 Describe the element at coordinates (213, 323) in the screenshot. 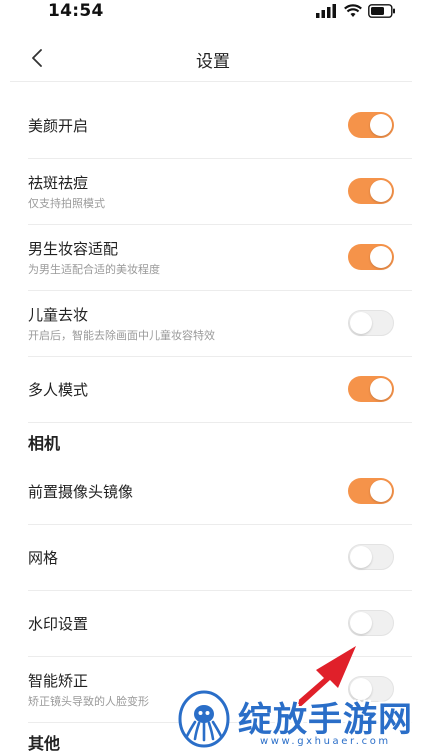

I see `setting-row: 儿童去妆开启后，智能去除画面中儿童妆容特效` at that location.